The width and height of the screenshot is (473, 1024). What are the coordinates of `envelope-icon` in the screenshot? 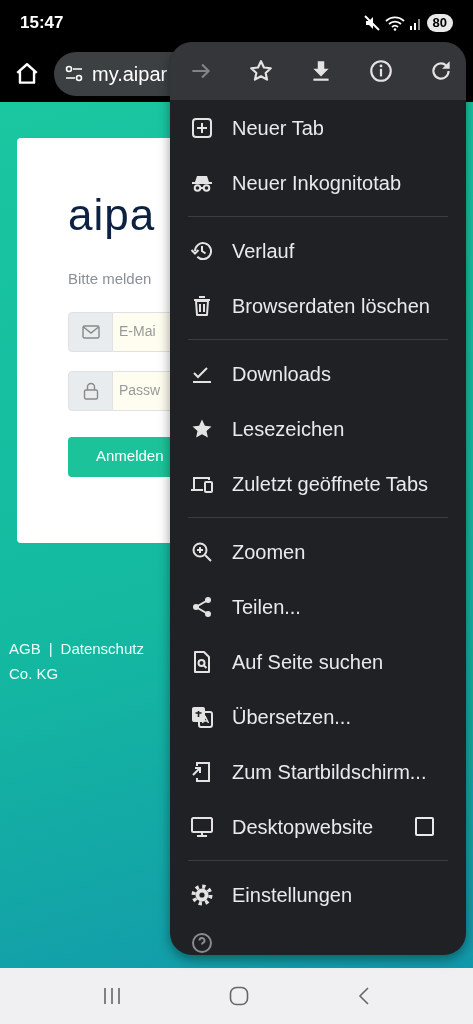 It's located at (90, 331).